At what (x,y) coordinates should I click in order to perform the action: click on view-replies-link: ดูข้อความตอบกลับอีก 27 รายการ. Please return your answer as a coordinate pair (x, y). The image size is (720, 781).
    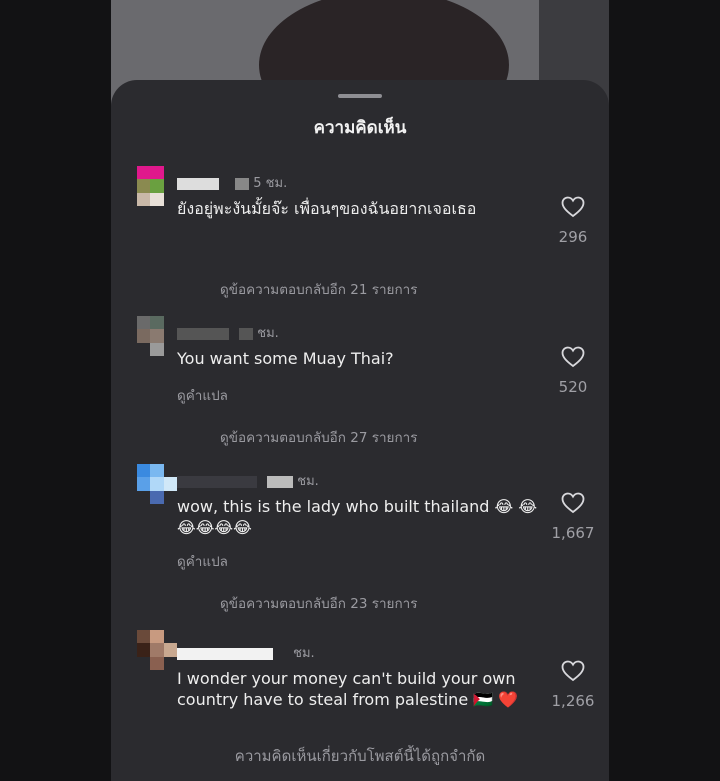
    Looking at the image, I should click on (318, 437).